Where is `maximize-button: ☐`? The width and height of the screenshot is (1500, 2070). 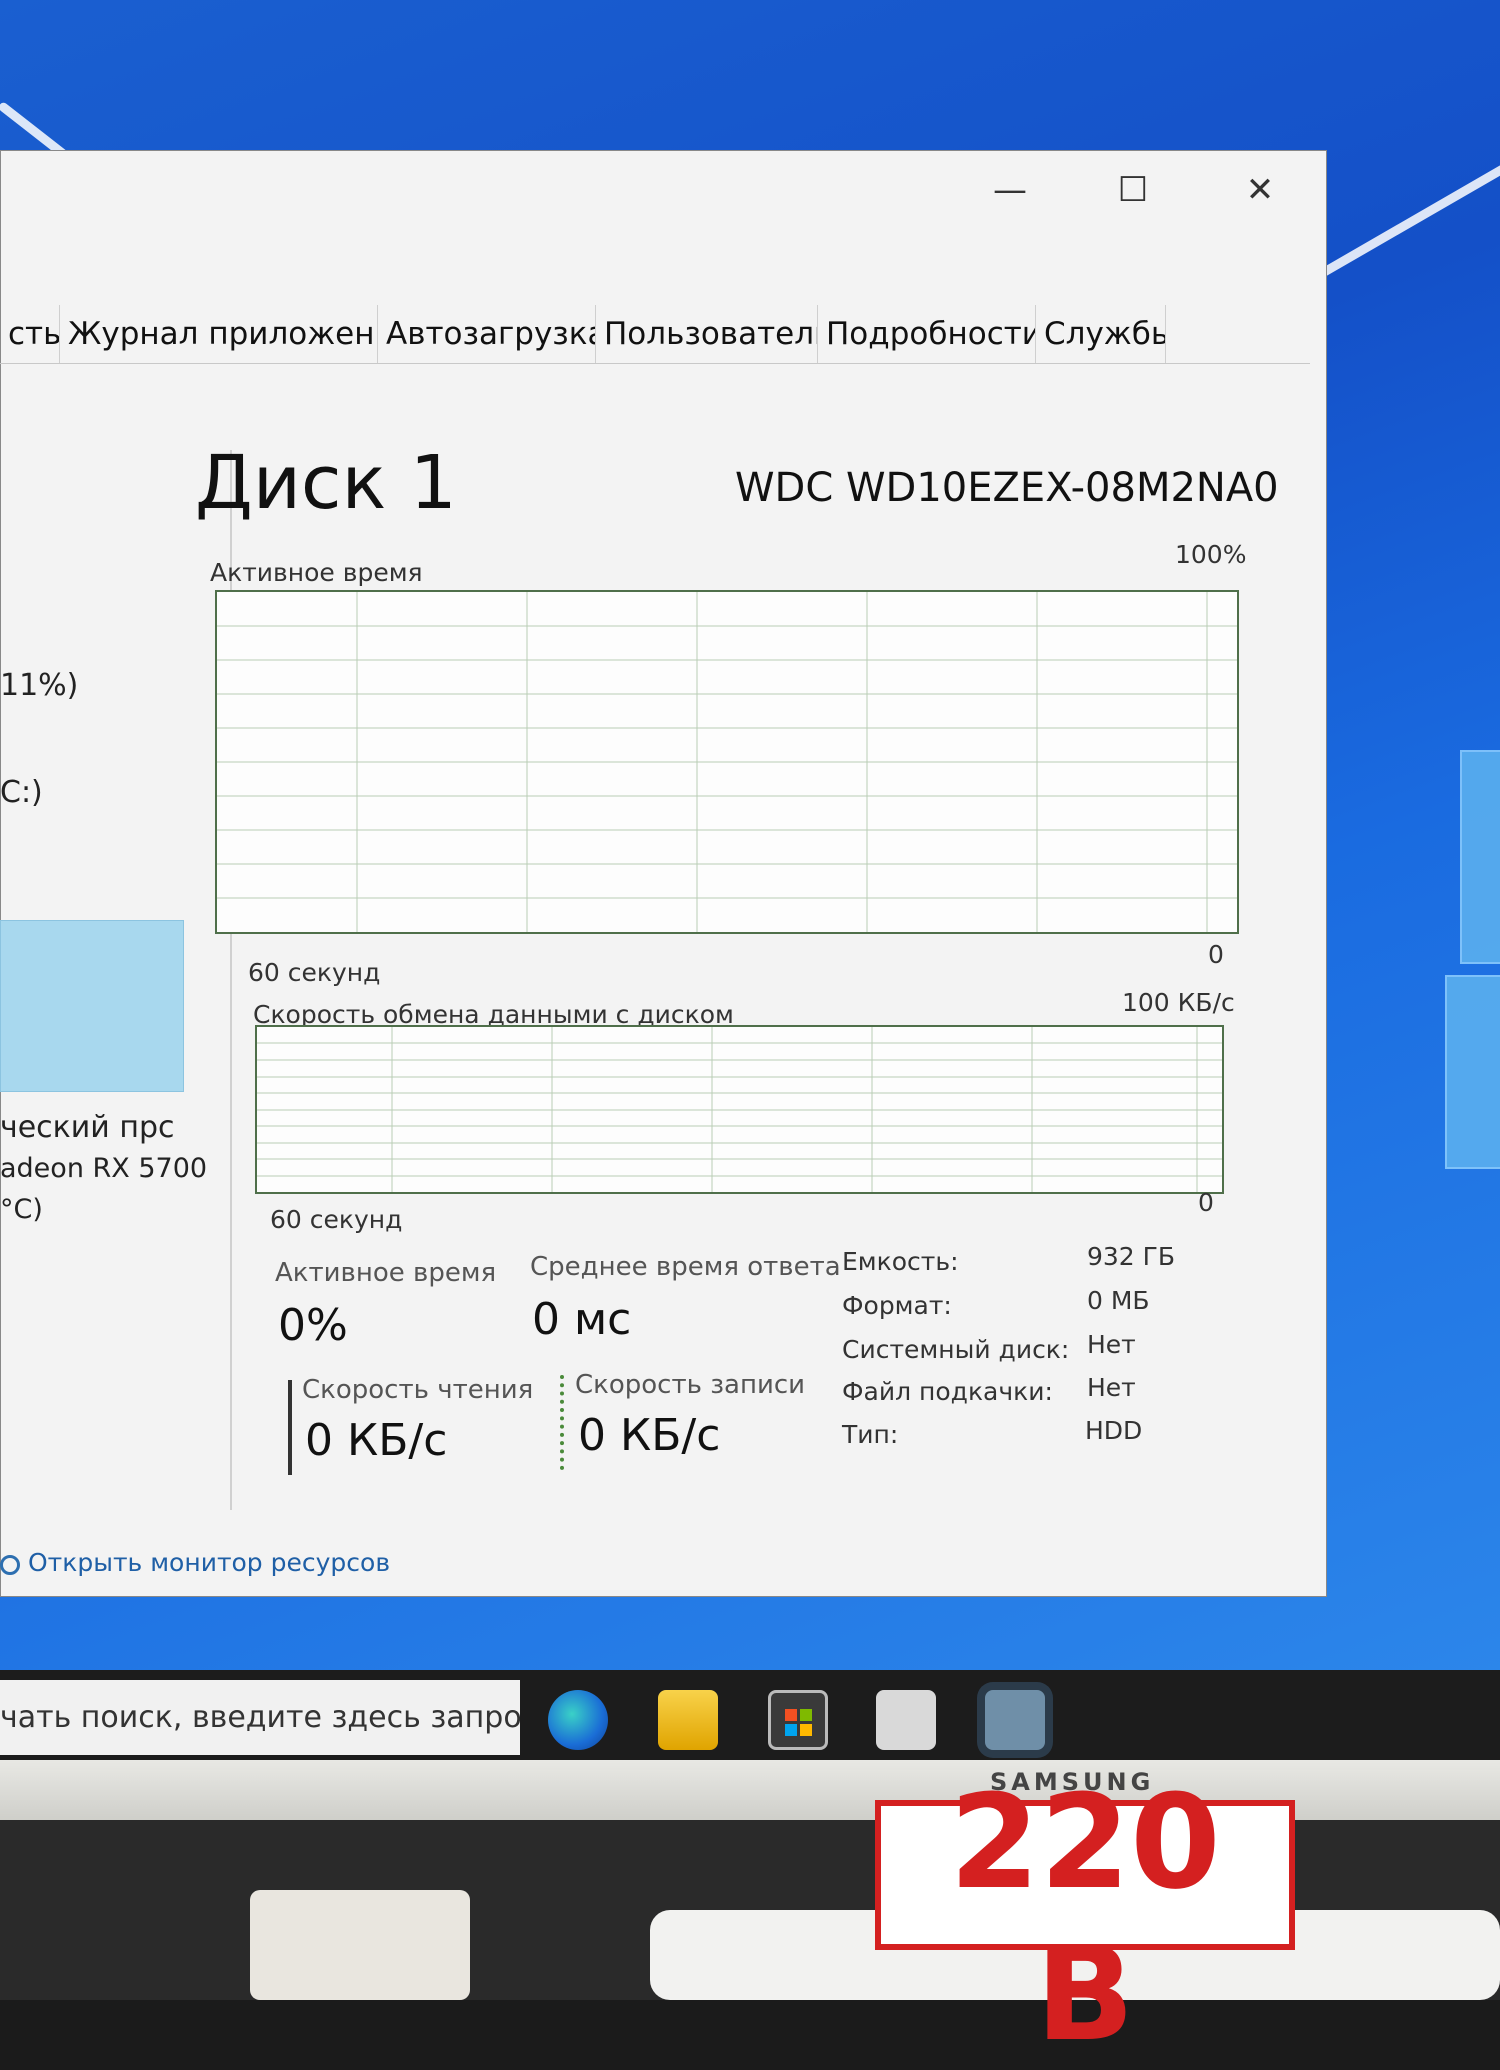
maximize-button: ☐ is located at coordinates (1133, 190).